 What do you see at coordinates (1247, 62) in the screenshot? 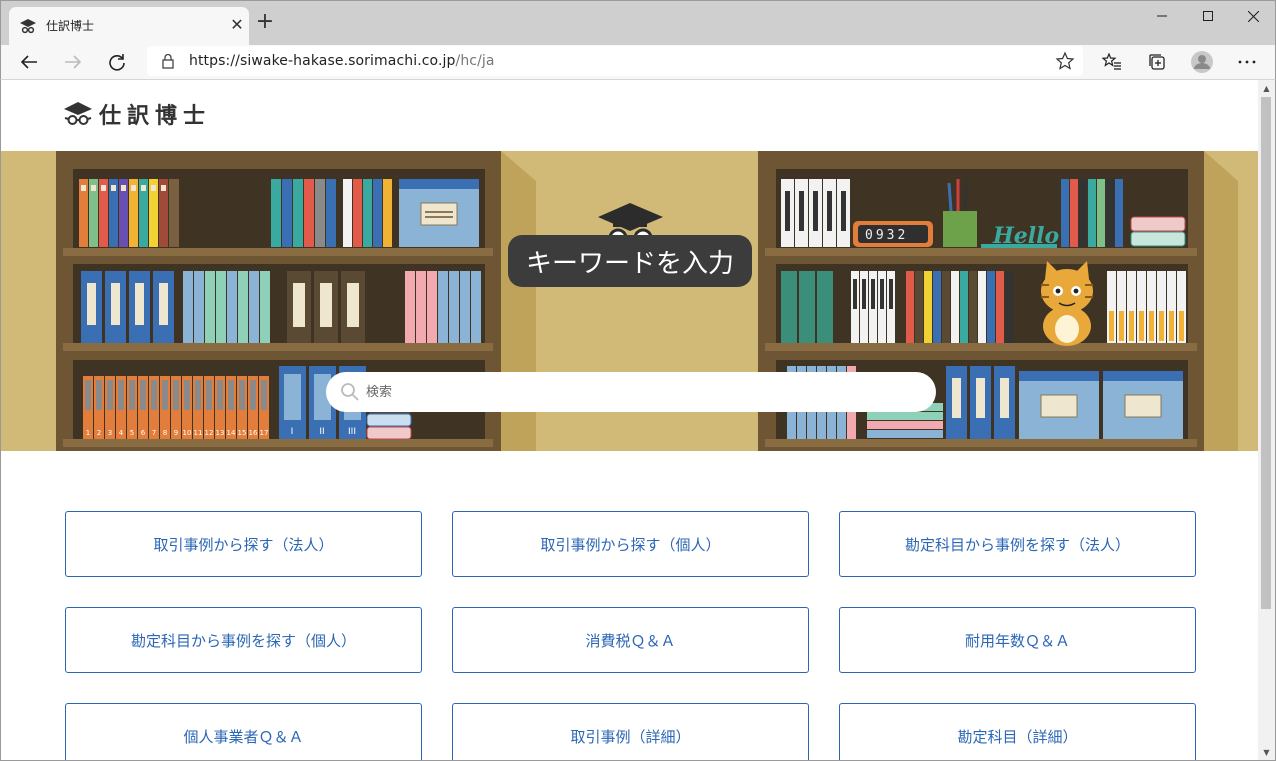
I see `settings-menu-button` at bounding box center [1247, 62].